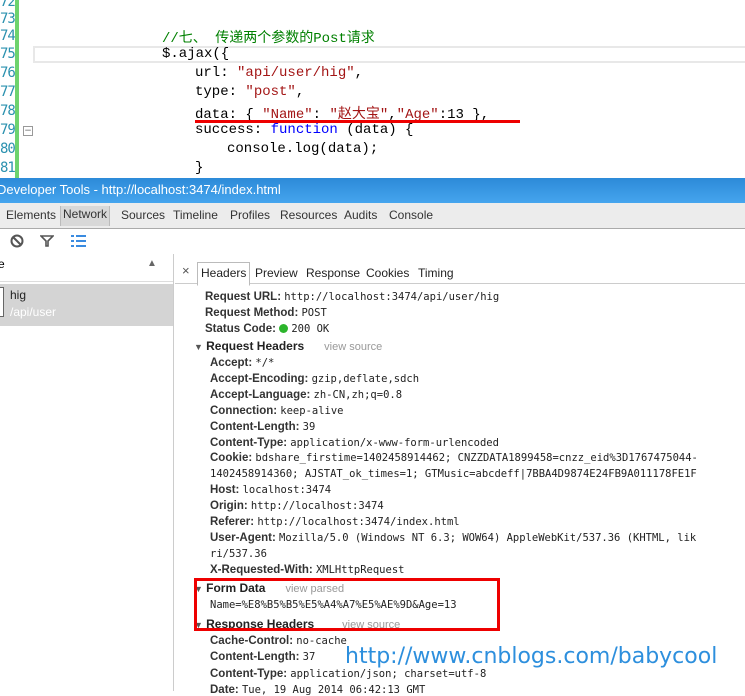  What do you see at coordinates (186, 270) in the screenshot?
I see `close-icon: ×` at bounding box center [186, 270].